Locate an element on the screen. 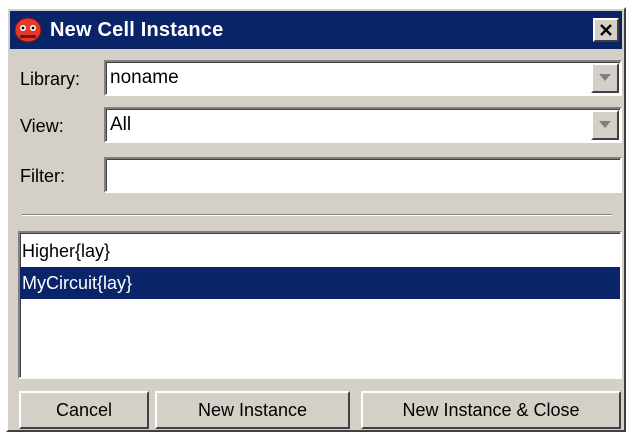 The image size is (632, 439). view-label: View: is located at coordinates (42, 126).